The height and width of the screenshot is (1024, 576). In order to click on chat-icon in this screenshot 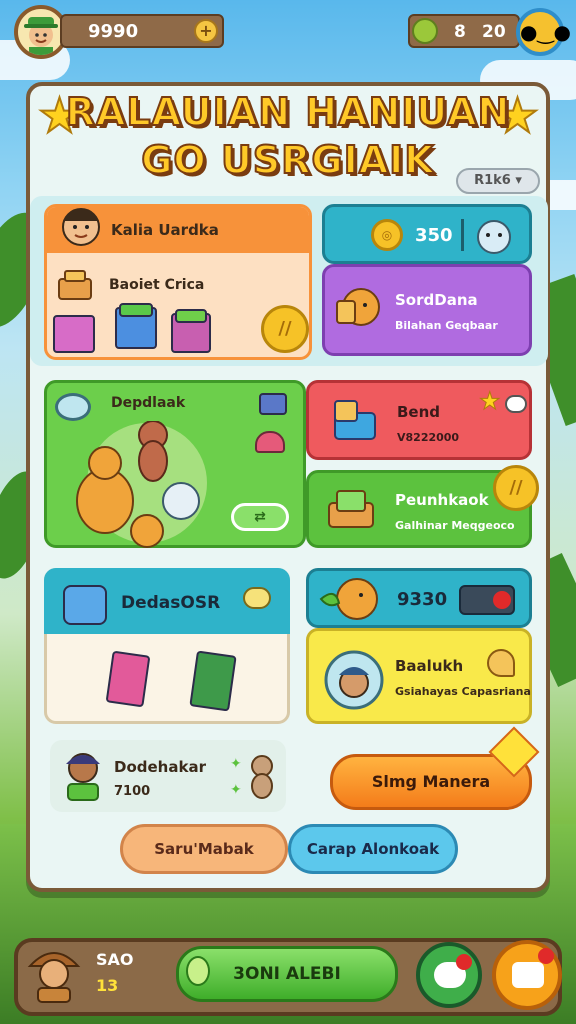, I will do `click(516, 404)`.